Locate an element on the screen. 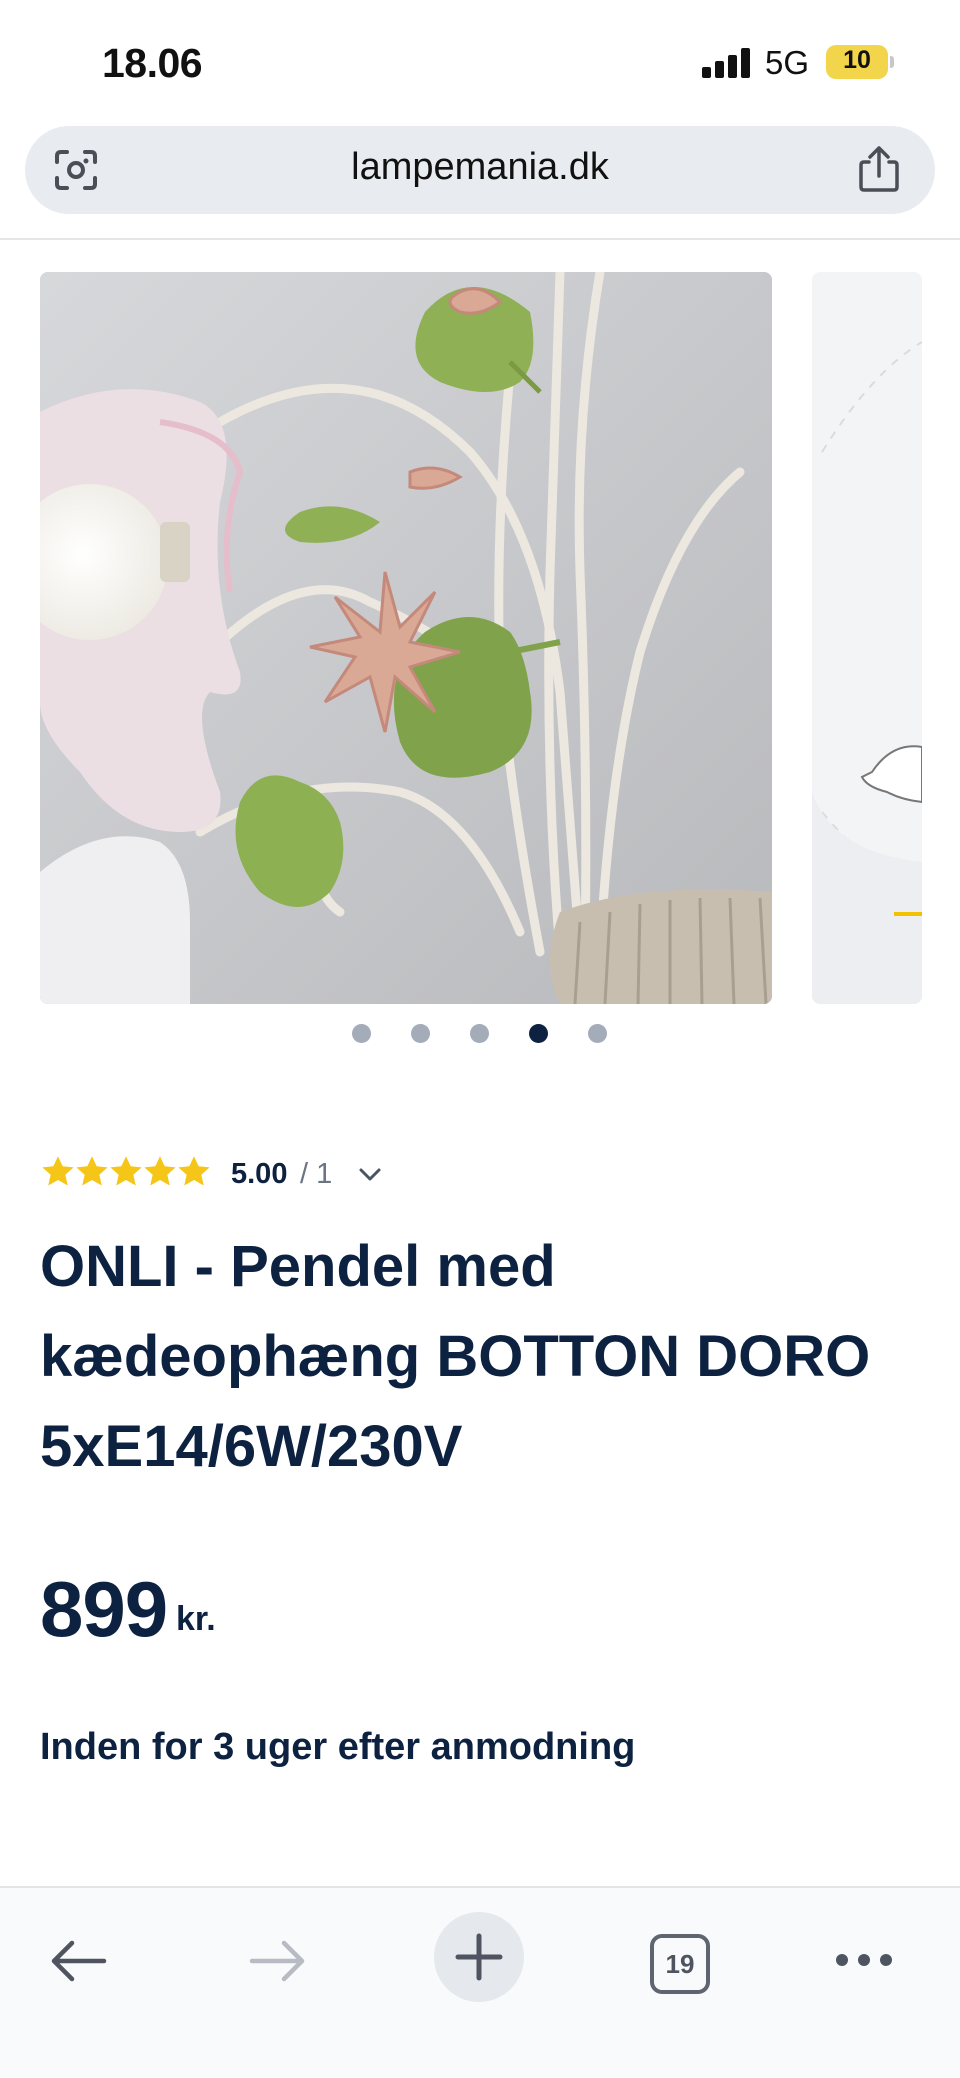 The height and width of the screenshot is (2078, 960). network-type: 5G is located at coordinates (787, 62).